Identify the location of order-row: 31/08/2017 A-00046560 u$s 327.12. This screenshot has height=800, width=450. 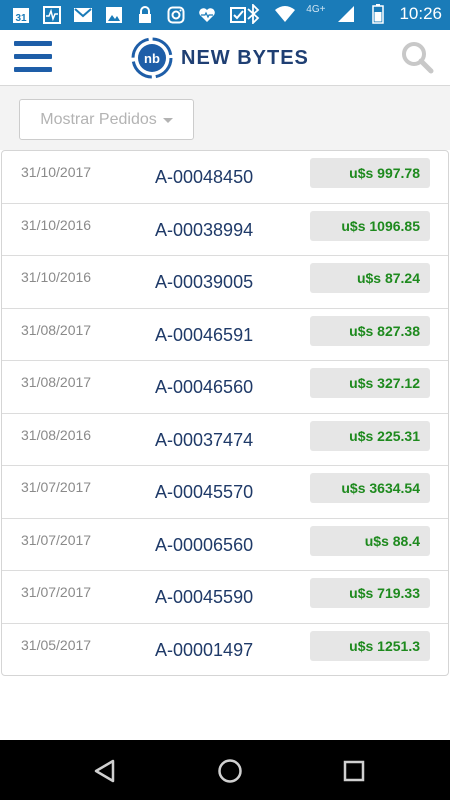
(225, 387).